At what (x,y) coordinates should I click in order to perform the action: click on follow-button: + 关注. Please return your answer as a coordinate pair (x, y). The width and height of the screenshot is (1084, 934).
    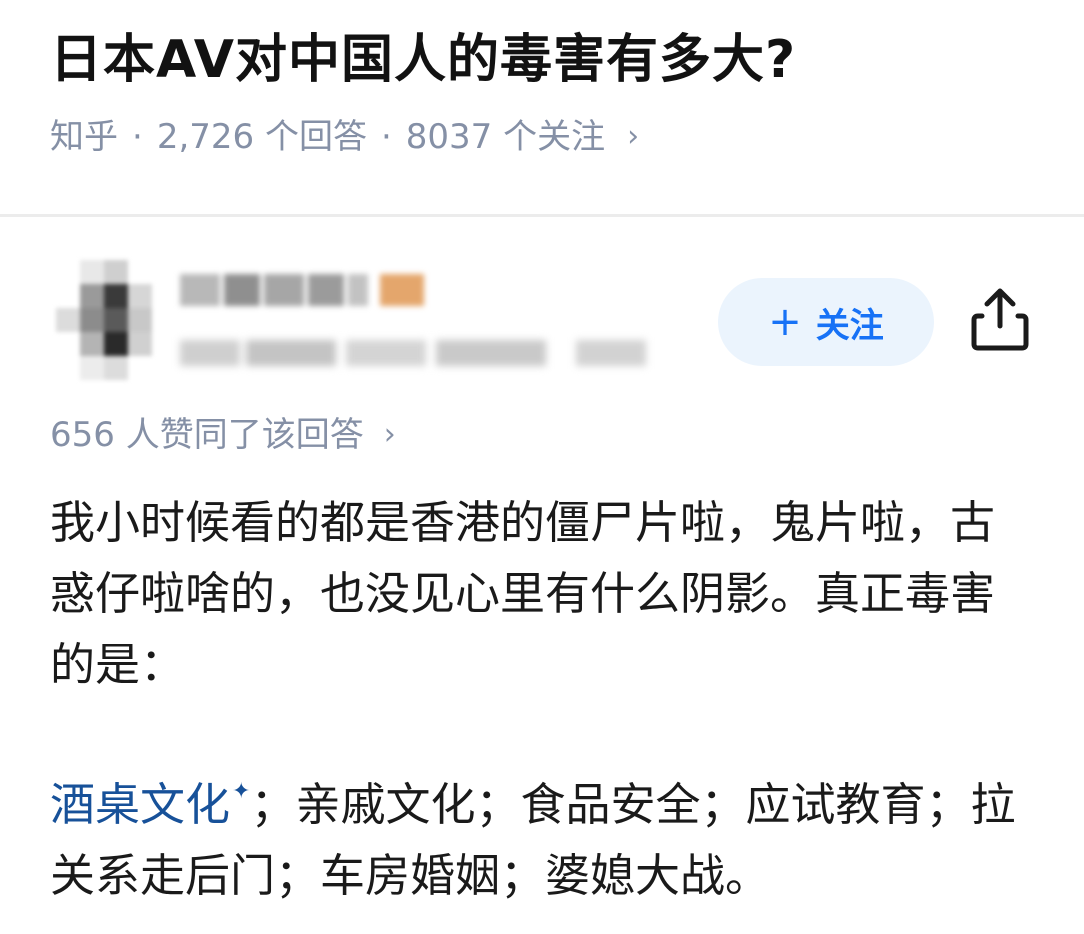
    Looking at the image, I should click on (826, 322).